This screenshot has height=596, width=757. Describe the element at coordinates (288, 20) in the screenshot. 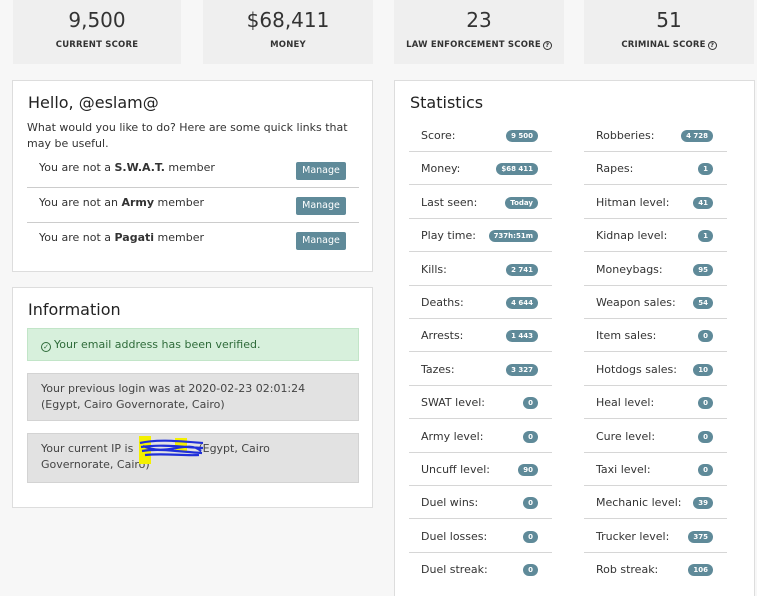

I see `money-value: $68,411` at that location.